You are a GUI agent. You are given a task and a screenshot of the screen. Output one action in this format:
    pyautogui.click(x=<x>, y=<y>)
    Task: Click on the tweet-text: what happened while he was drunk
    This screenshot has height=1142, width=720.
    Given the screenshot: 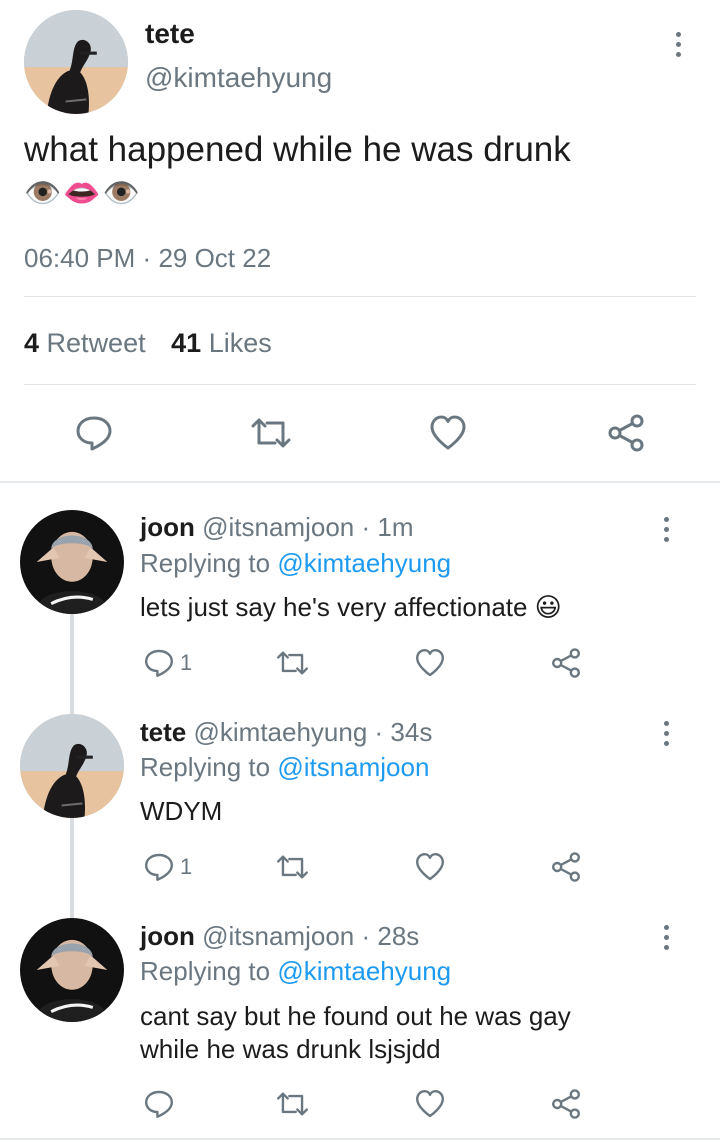 What is the action you would take?
    pyautogui.click(x=297, y=149)
    